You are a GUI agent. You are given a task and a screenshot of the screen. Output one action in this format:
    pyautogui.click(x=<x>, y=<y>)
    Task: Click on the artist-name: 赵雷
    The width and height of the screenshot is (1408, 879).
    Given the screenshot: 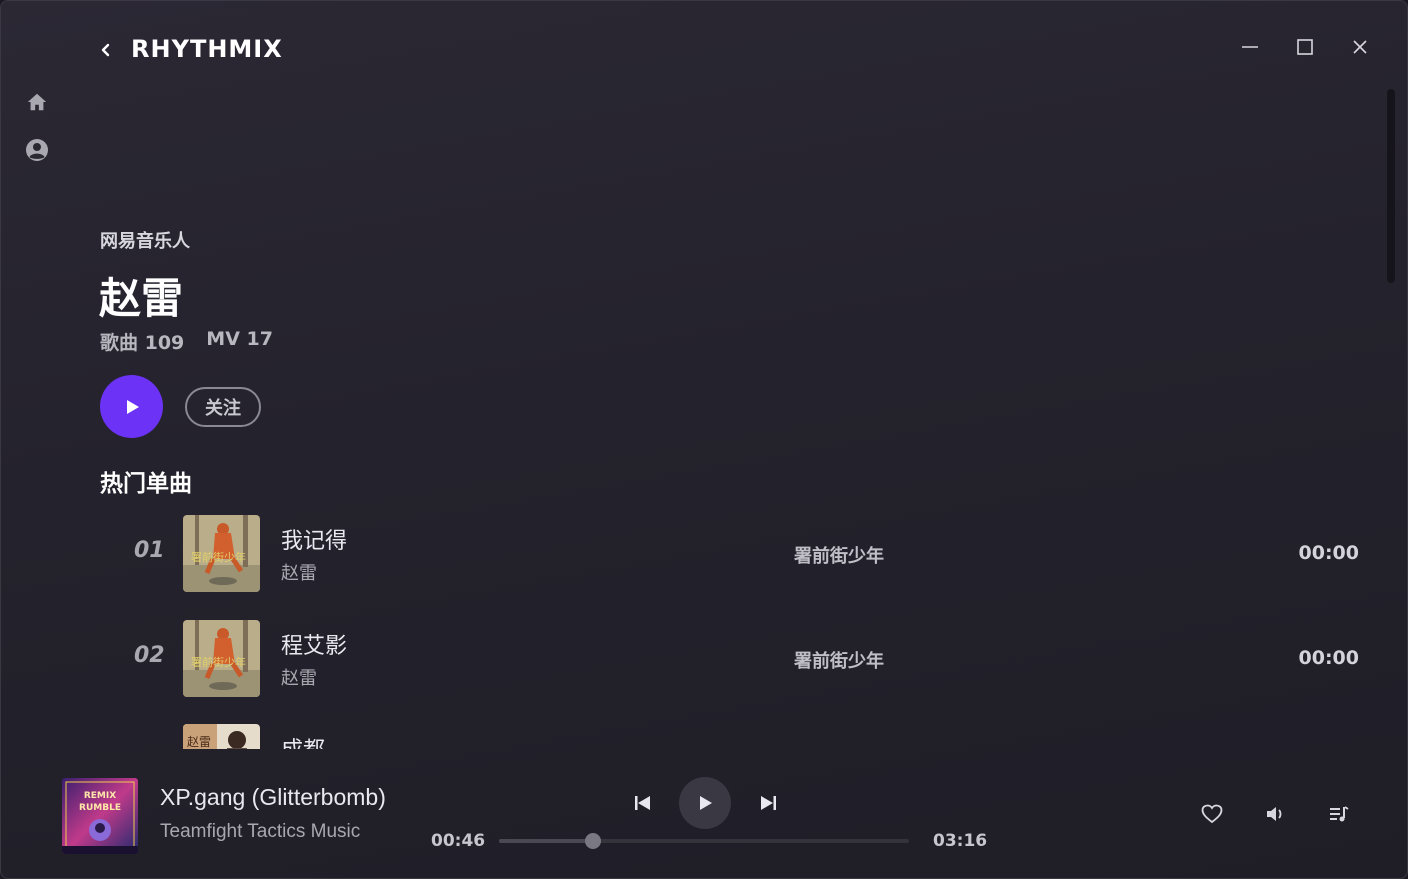 What is the action you would take?
    pyautogui.click(x=141, y=298)
    